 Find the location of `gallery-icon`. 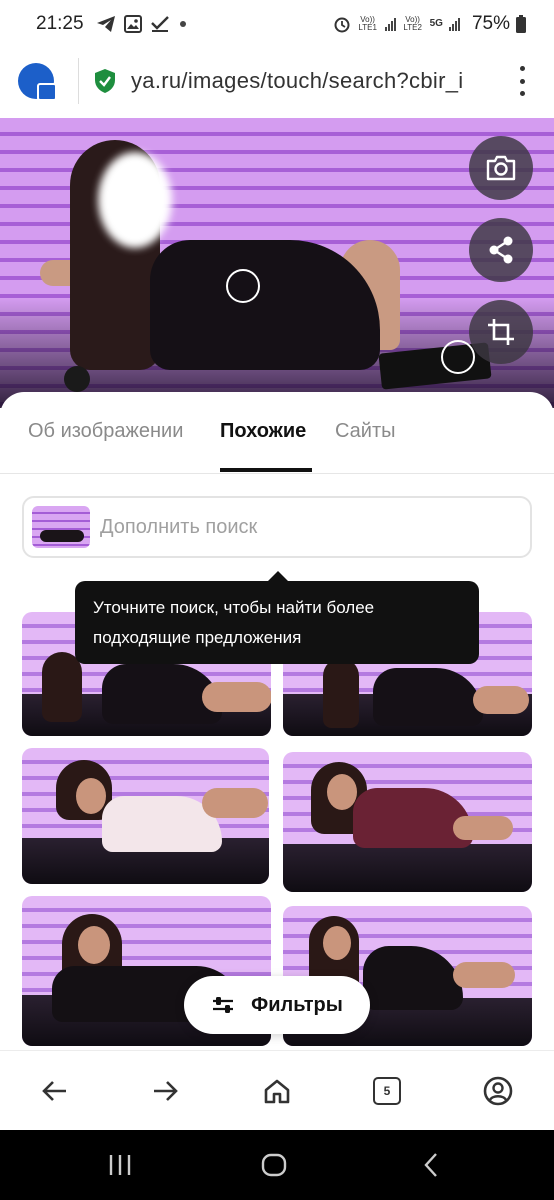

gallery-icon is located at coordinates (132, 24).